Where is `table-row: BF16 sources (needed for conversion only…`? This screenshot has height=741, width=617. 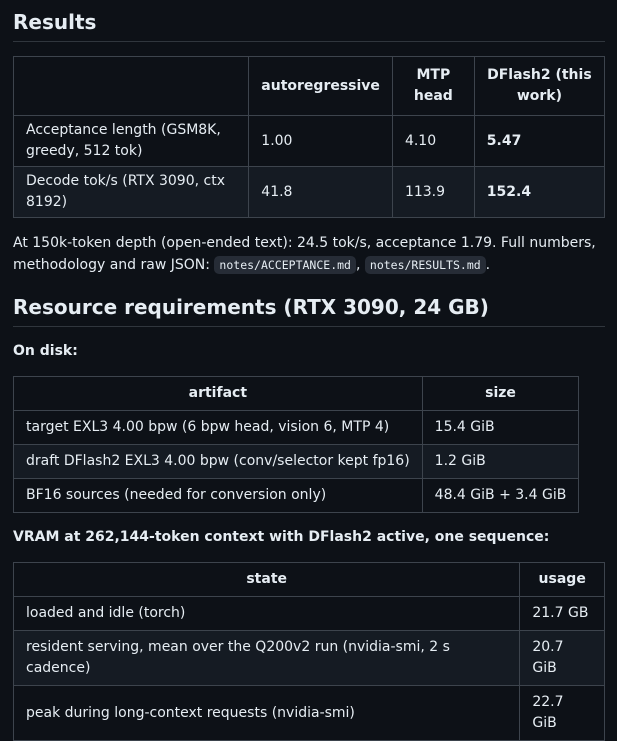
table-row: BF16 sources (needed for conversion only… is located at coordinates (296, 495).